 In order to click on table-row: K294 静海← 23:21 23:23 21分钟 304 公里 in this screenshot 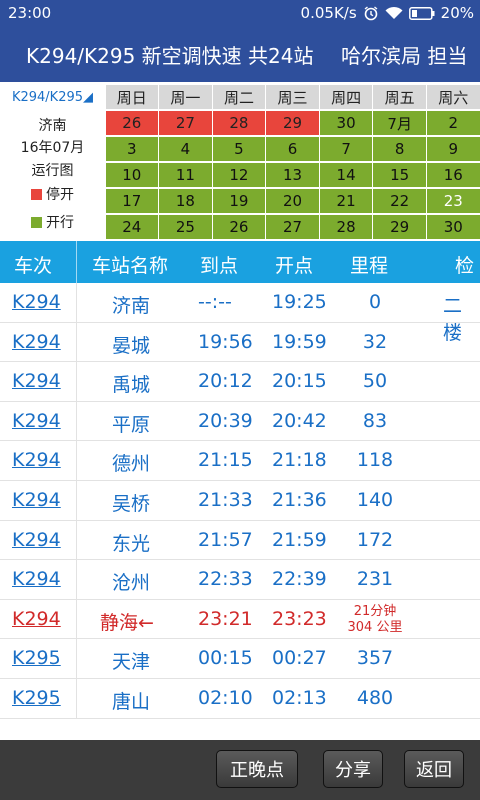, I will do `click(240, 619)`.